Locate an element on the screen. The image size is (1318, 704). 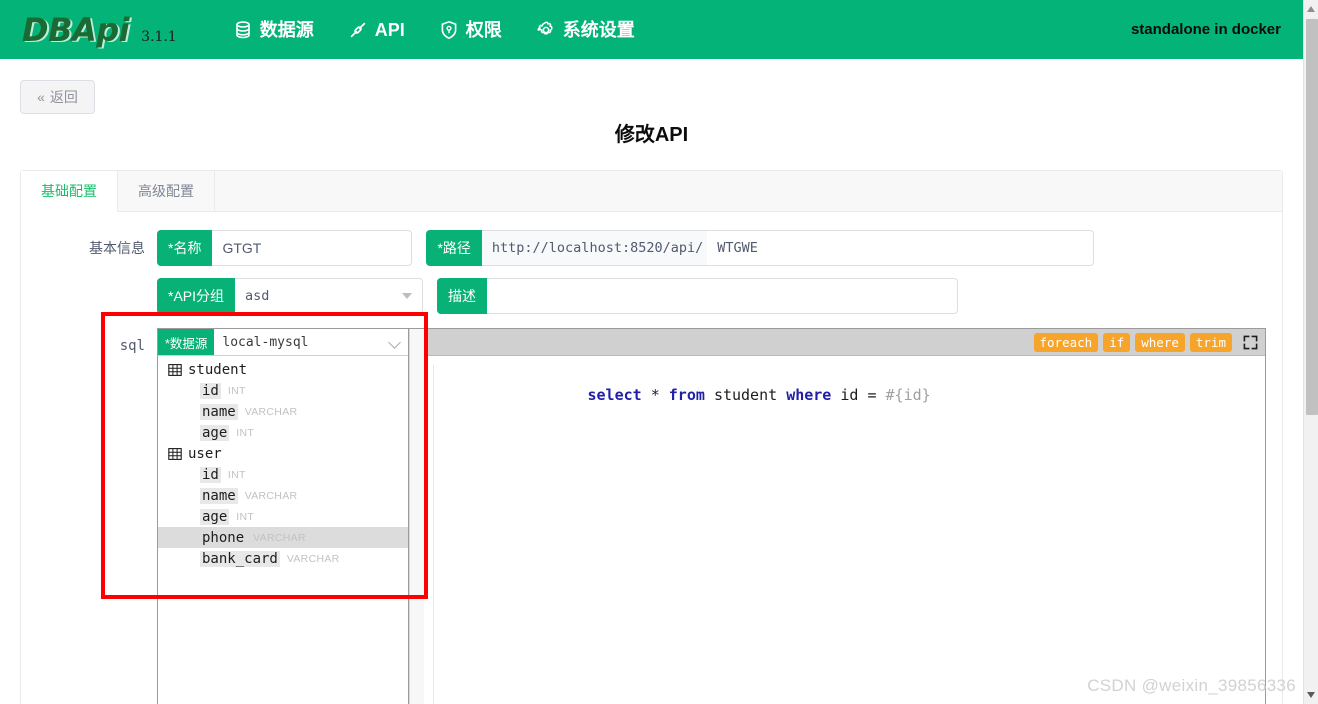
nav-item-permission: 权限 is located at coordinates (470, 30).